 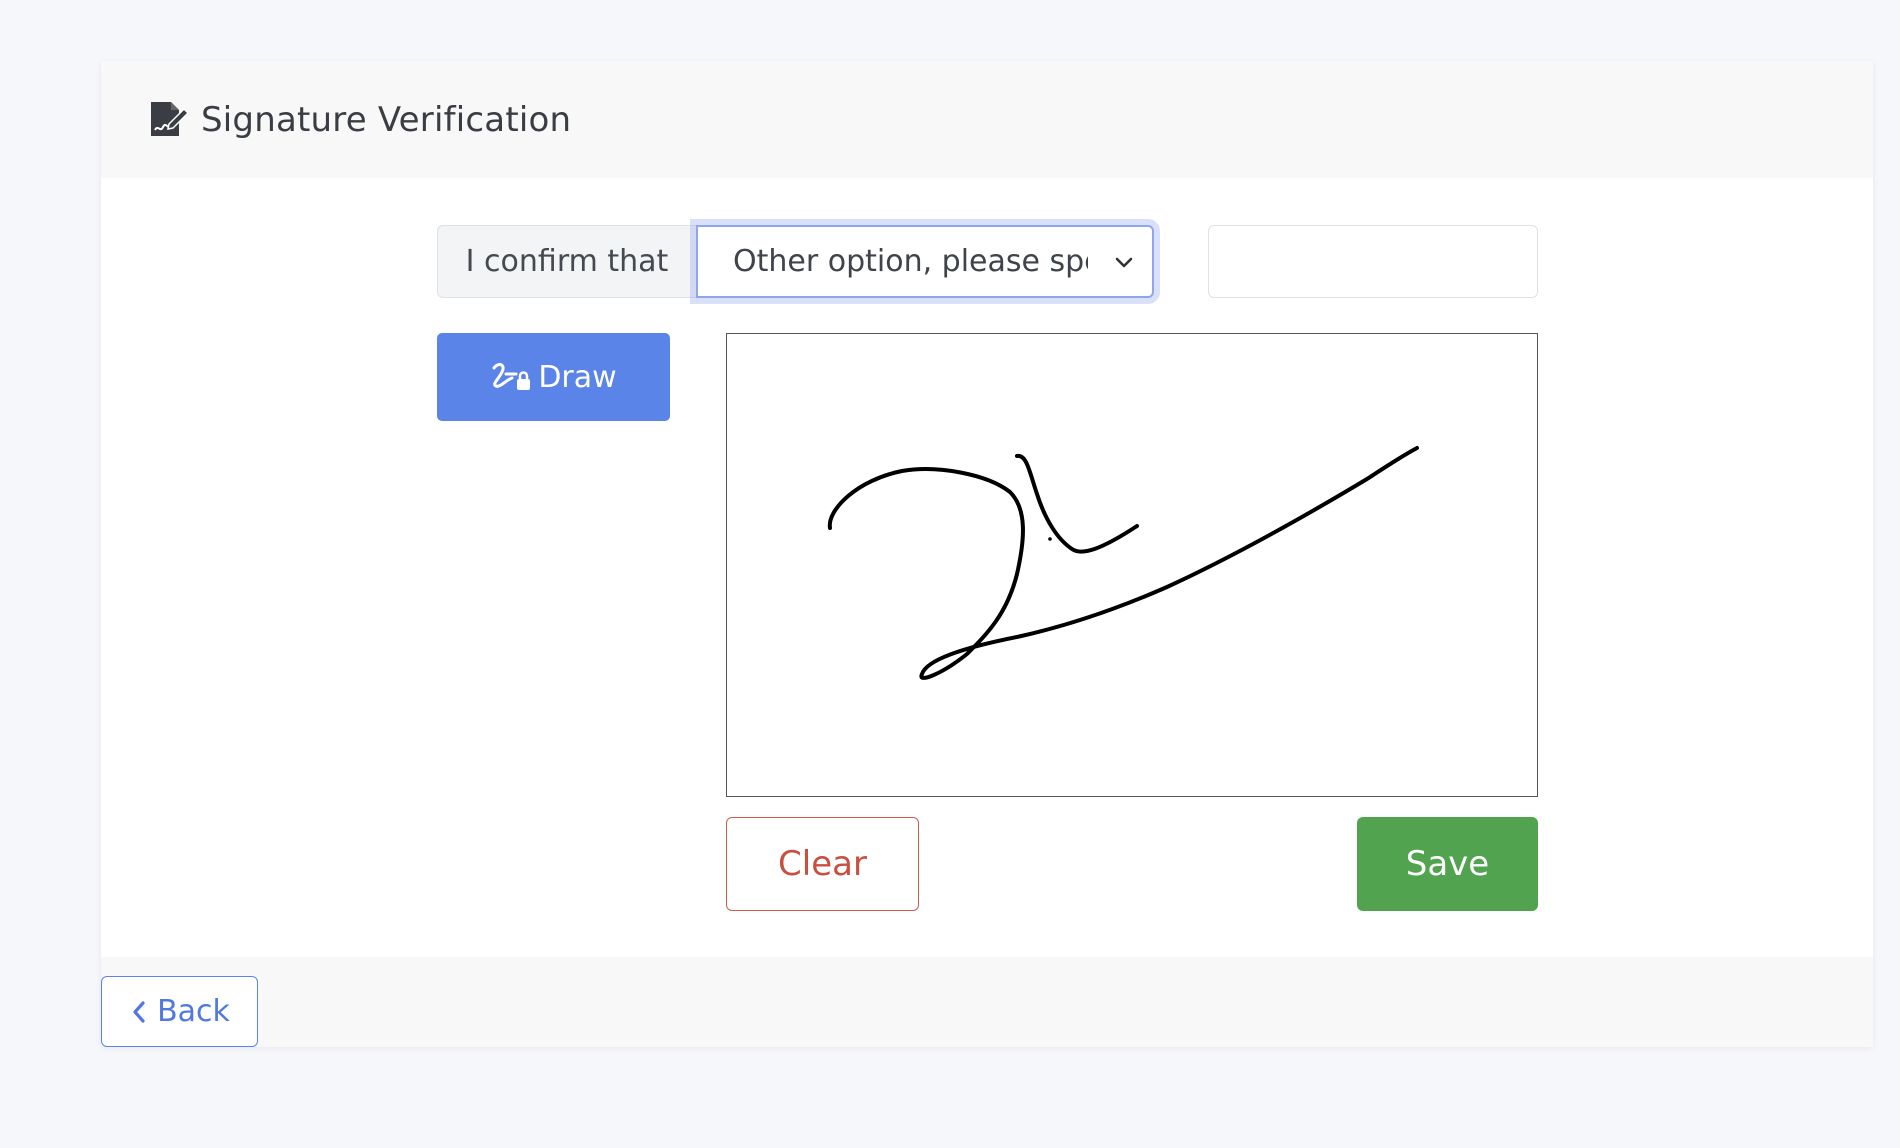 I want to click on back-button: Back, so click(x=179, y=1011).